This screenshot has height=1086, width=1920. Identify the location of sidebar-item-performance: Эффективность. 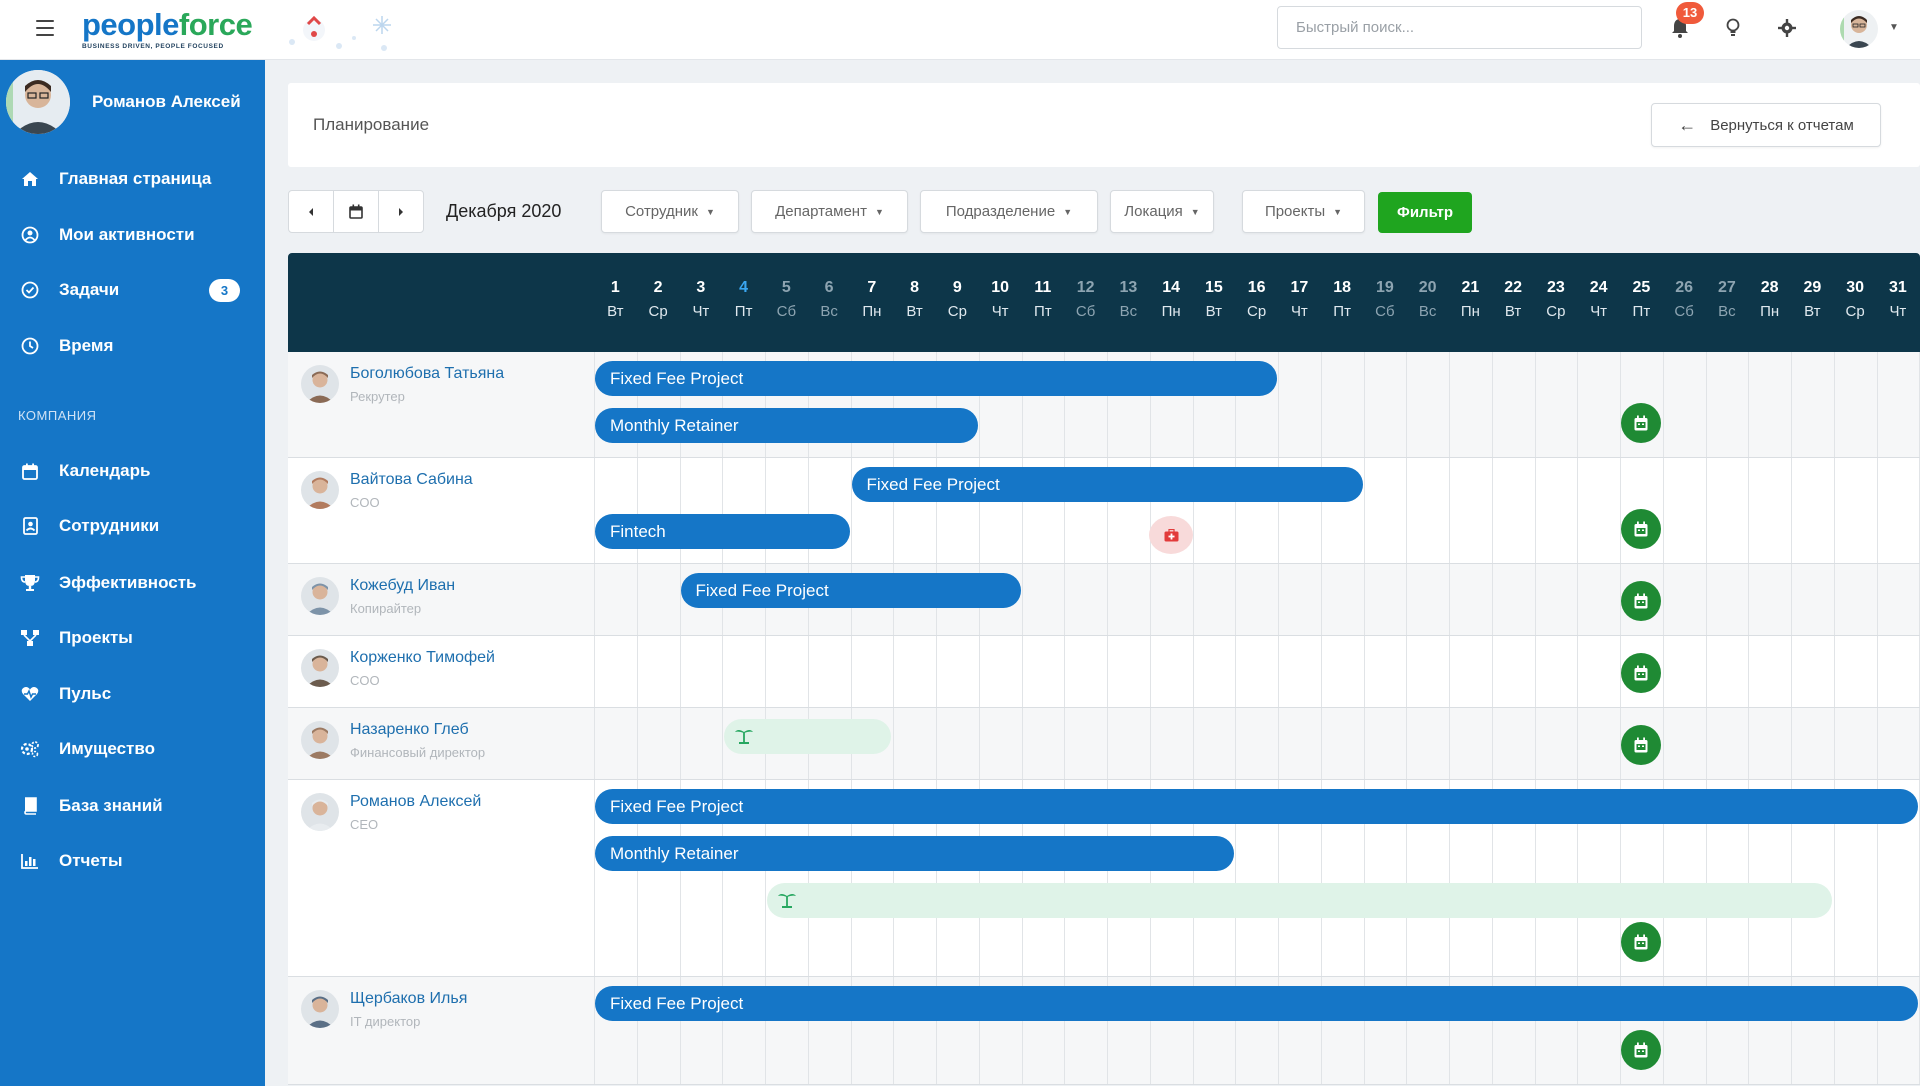
(132, 583).